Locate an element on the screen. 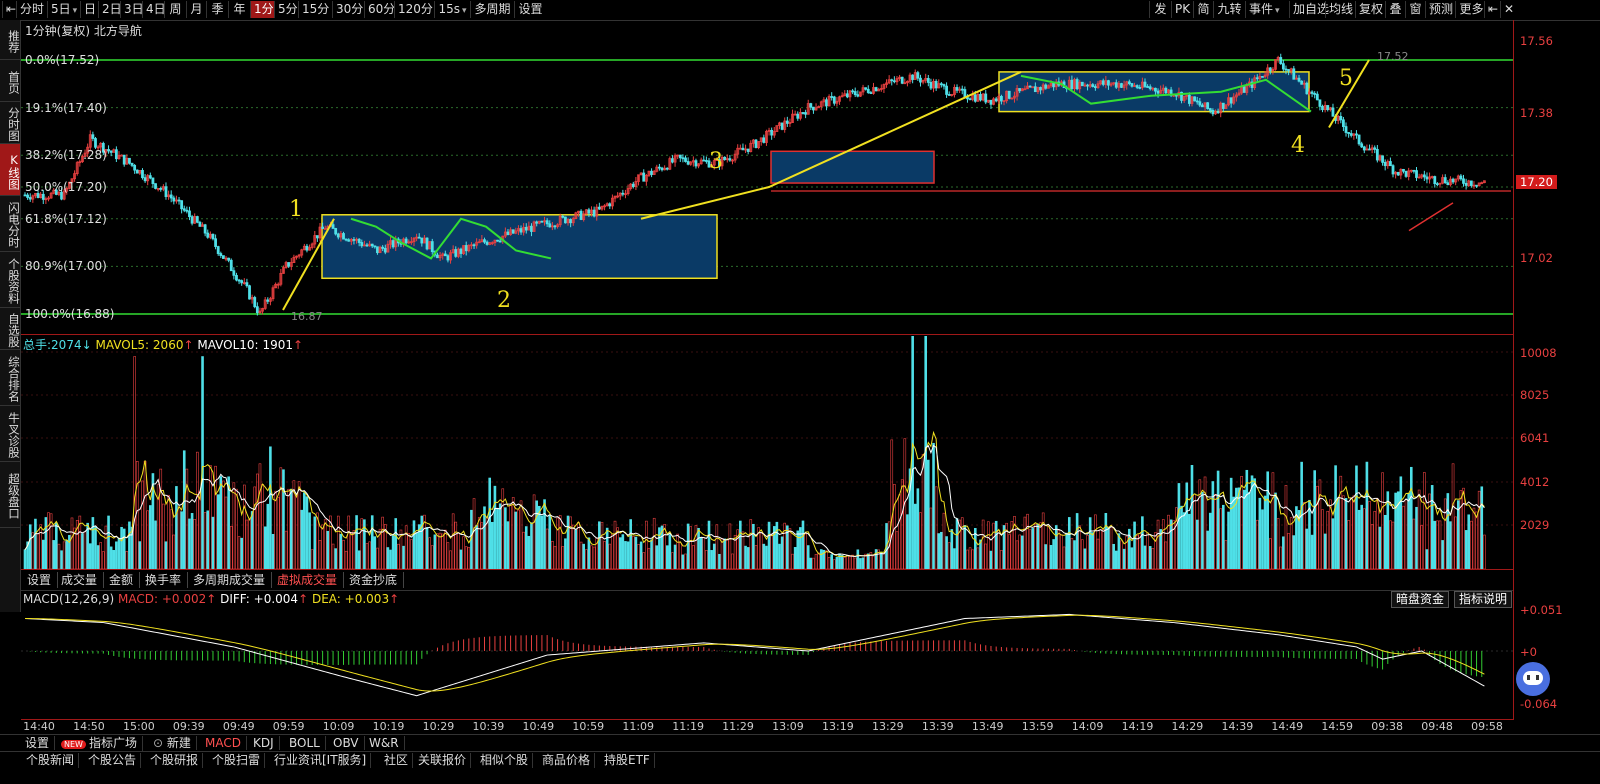 The width and height of the screenshot is (1600, 784). period-8: 季 is located at coordinates (217, 9).